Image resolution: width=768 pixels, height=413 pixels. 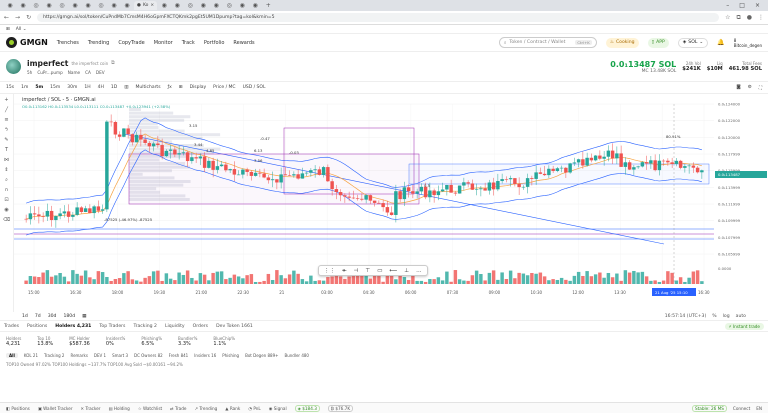 What do you see at coordinates (54, 355) in the screenshot?
I see `filter-tracking: Tracking 2` at bounding box center [54, 355].